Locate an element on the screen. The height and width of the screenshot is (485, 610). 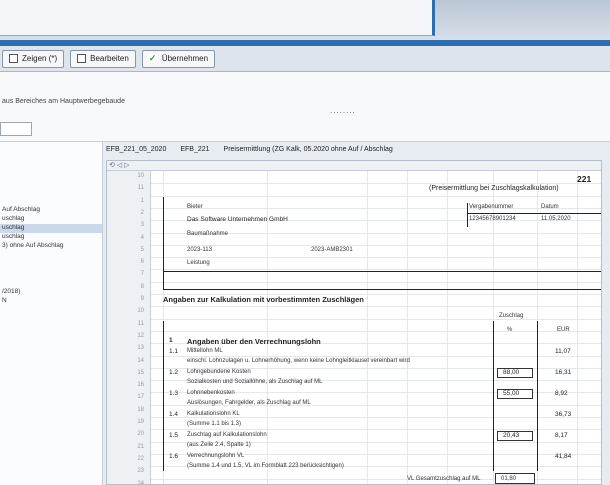
border-header-right is located at coordinates (534, 213).